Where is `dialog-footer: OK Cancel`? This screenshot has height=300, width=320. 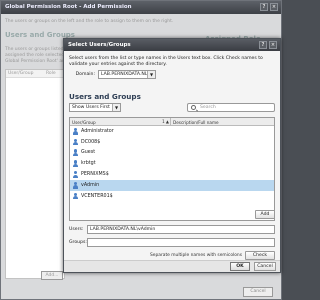
dialog-footer: OK Cancel is located at coordinates (172, 266).